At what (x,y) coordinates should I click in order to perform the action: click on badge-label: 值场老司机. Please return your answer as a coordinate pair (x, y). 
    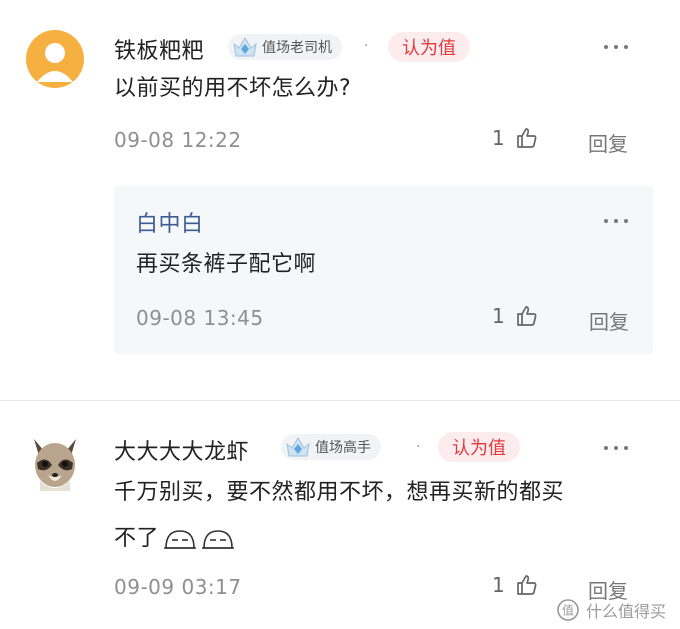
    Looking at the image, I should click on (297, 48).